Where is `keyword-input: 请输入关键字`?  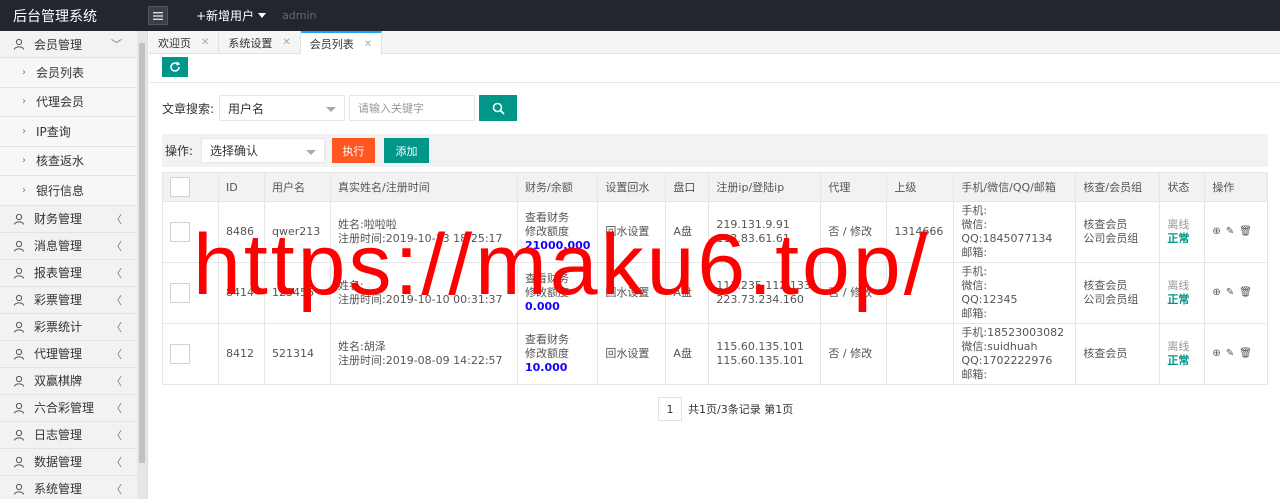
keyword-input: 请输入关键字 is located at coordinates (412, 108).